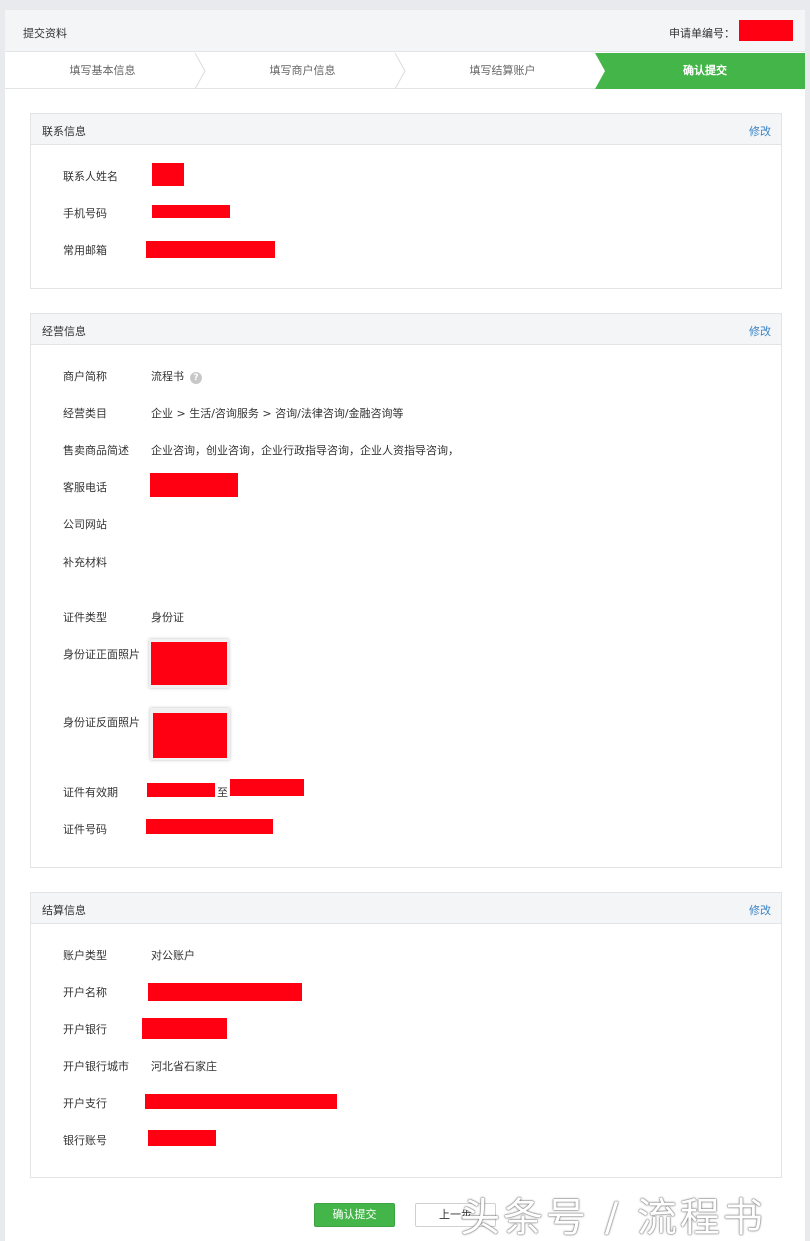 The image size is (810, 1241). I want to click on branch-redacted, so click(241, 1101).